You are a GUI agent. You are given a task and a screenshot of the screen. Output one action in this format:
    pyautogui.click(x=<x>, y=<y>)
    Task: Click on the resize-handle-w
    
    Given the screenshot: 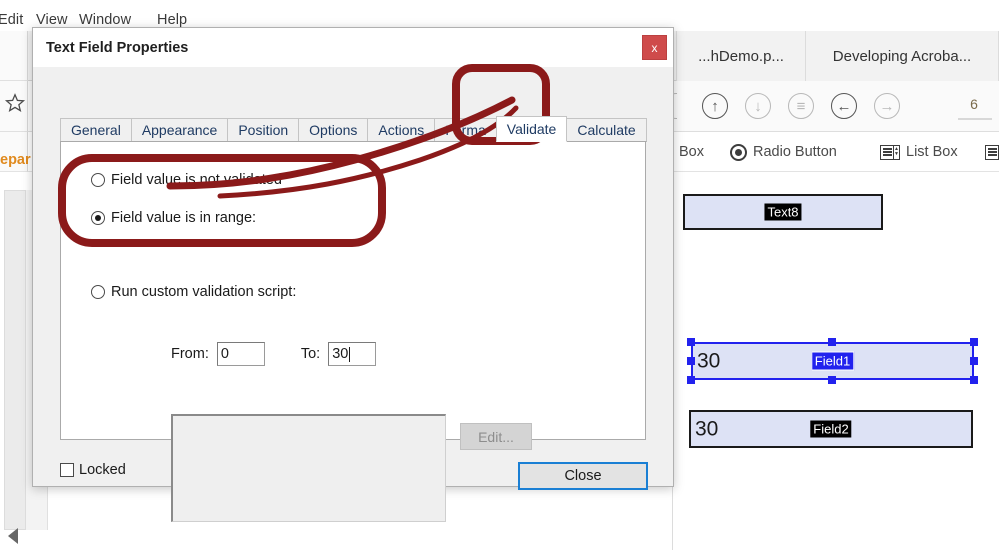 What is the action you would take?
    pyautogui.click(x=691, y=361)
    